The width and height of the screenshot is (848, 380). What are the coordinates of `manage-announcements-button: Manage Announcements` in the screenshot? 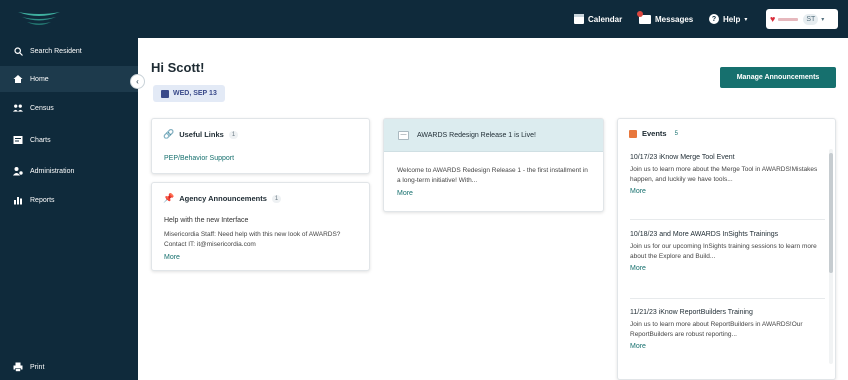 It's located at (778, 77).